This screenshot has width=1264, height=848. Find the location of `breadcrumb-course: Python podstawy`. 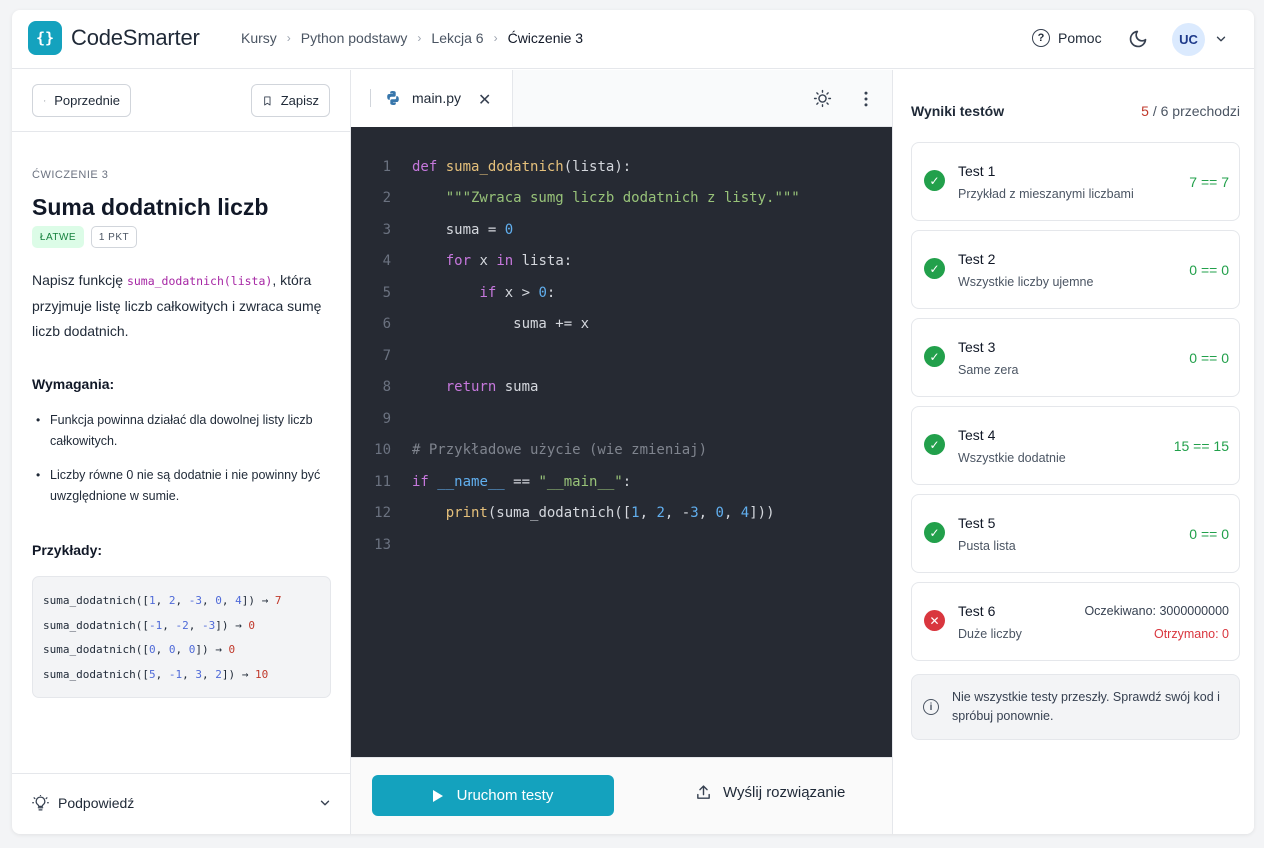

breadcrumb-course: Python podstawy is located at coordinates (354, 38).